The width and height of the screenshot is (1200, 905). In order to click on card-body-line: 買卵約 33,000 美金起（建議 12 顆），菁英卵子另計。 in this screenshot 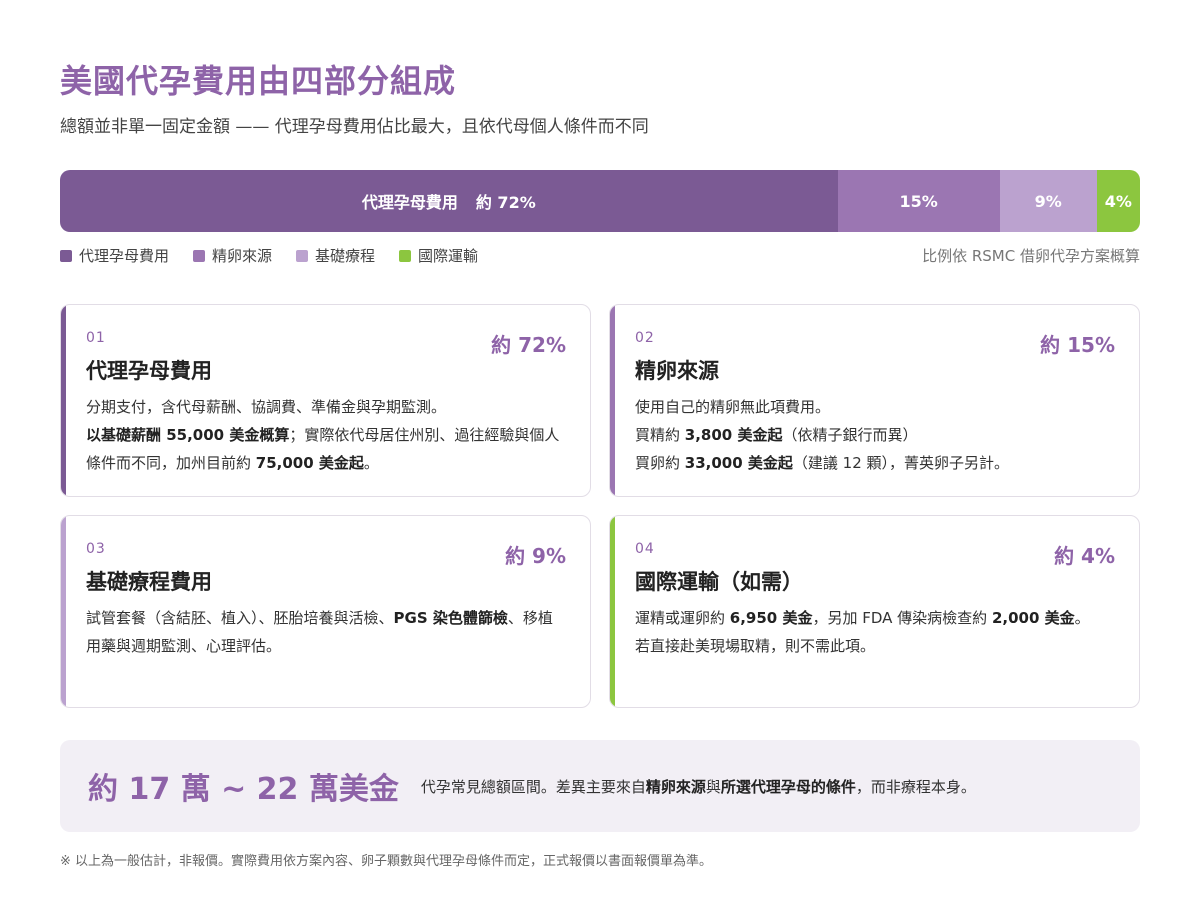, I will do `click(875, 463)`.